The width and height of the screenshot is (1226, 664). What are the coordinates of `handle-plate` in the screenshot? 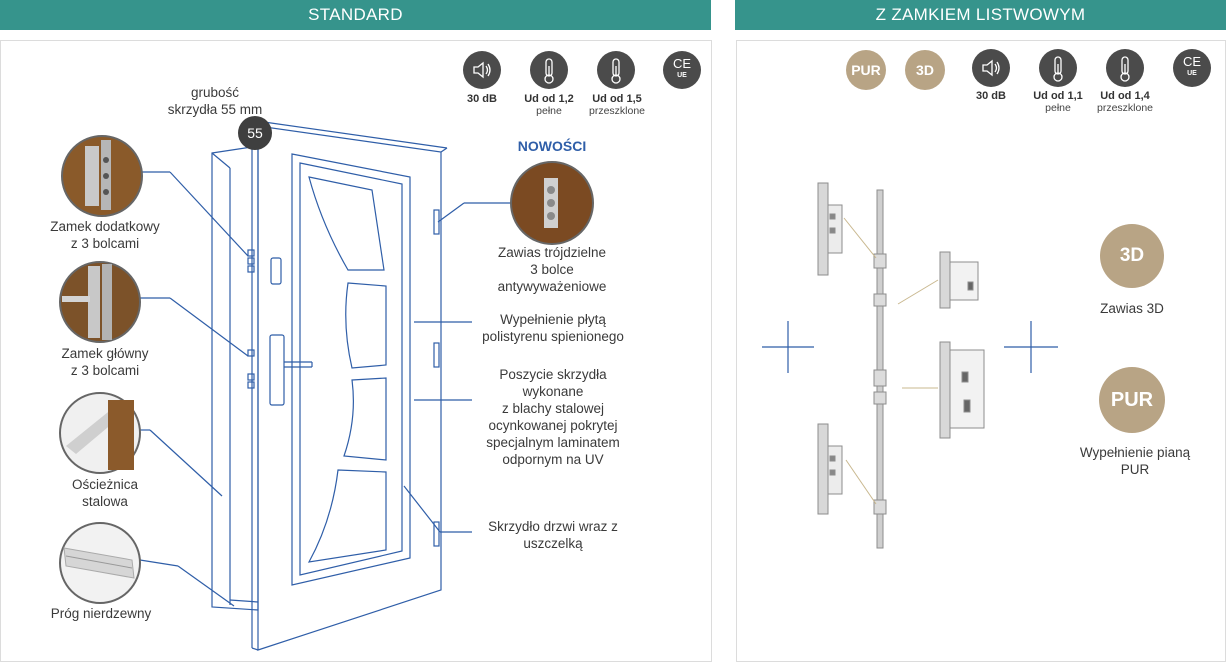 It's located at (277, 370).